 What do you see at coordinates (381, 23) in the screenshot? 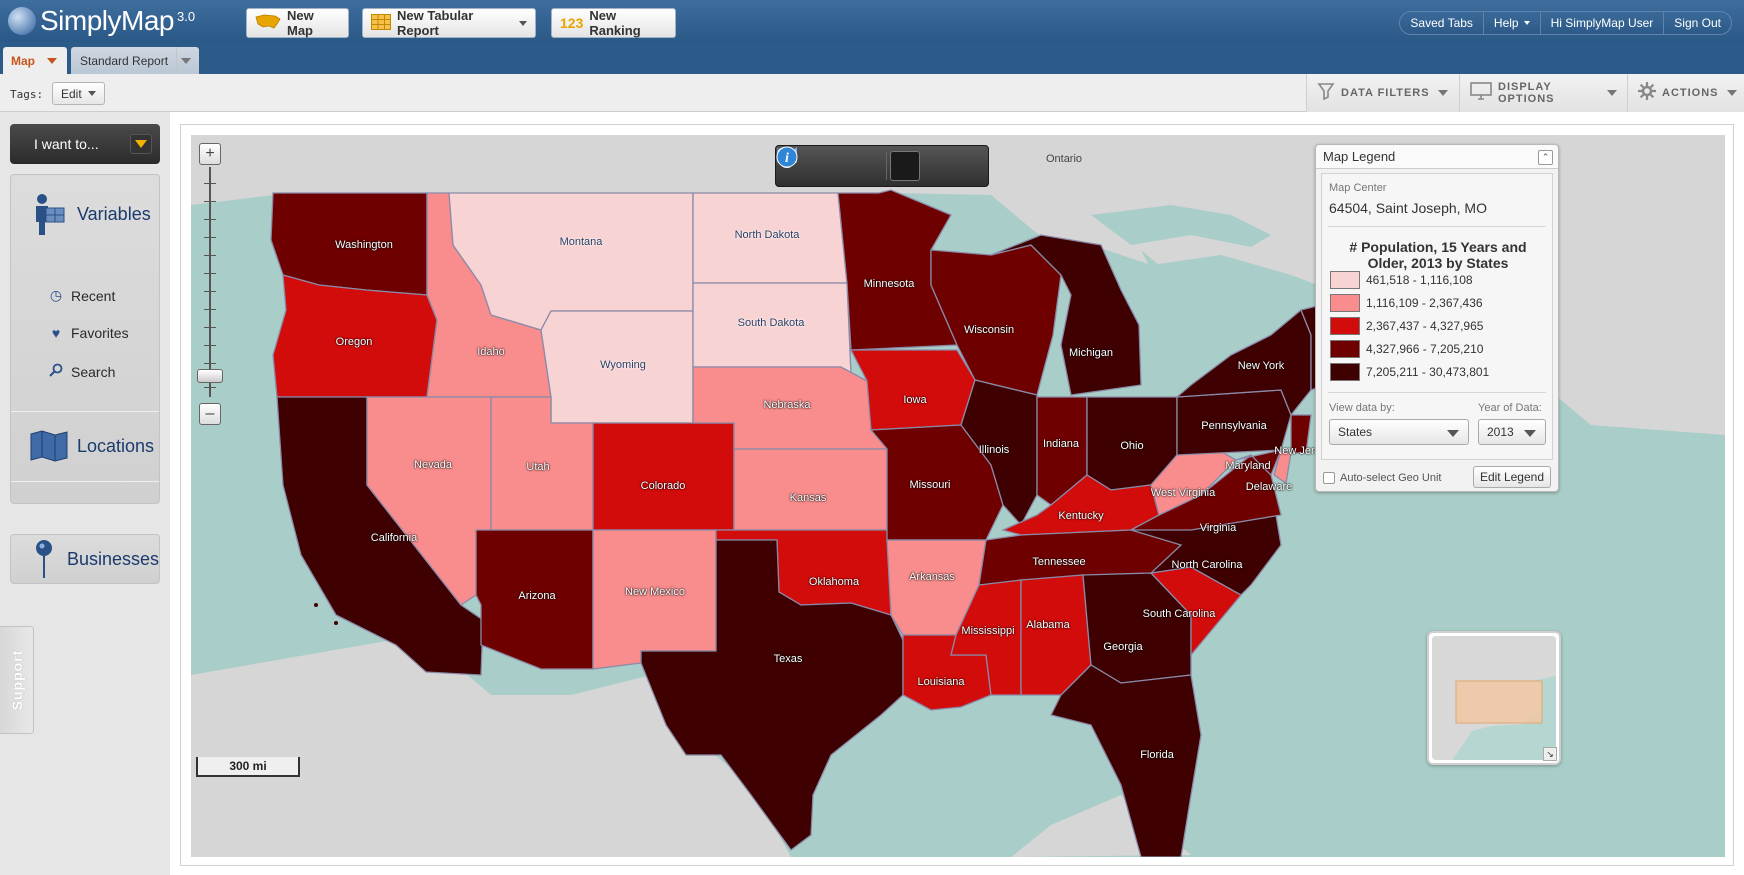
I see `table-grid-icon` at bounding box center [381, 23].